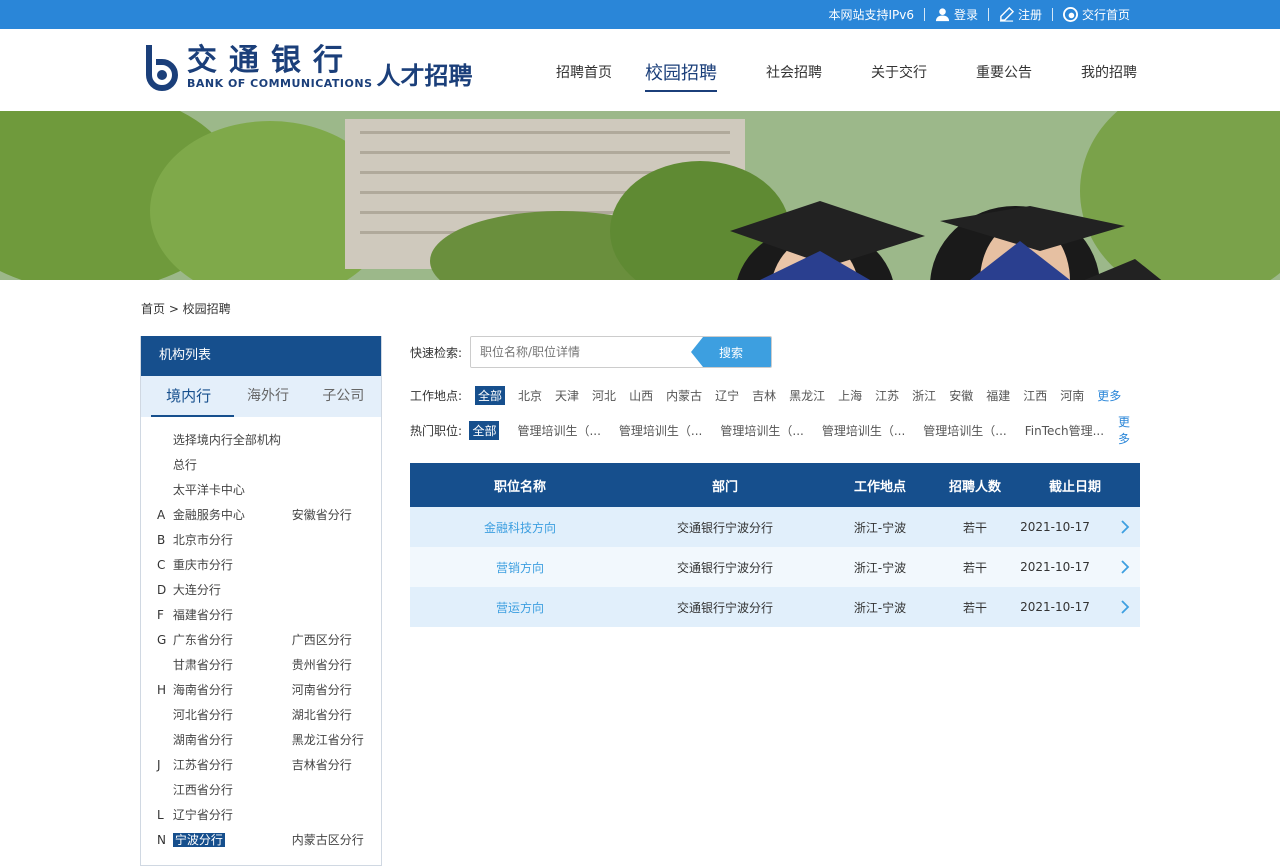  Describe the element at coordinates (924, 395) in the screenshot. I see `location-chip: 浙江` at that location.